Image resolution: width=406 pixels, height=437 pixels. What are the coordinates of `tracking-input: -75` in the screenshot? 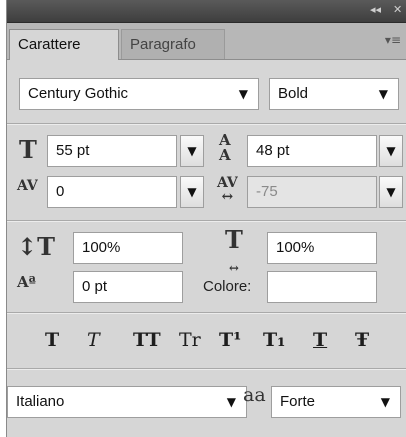 It's located at (312, 192).